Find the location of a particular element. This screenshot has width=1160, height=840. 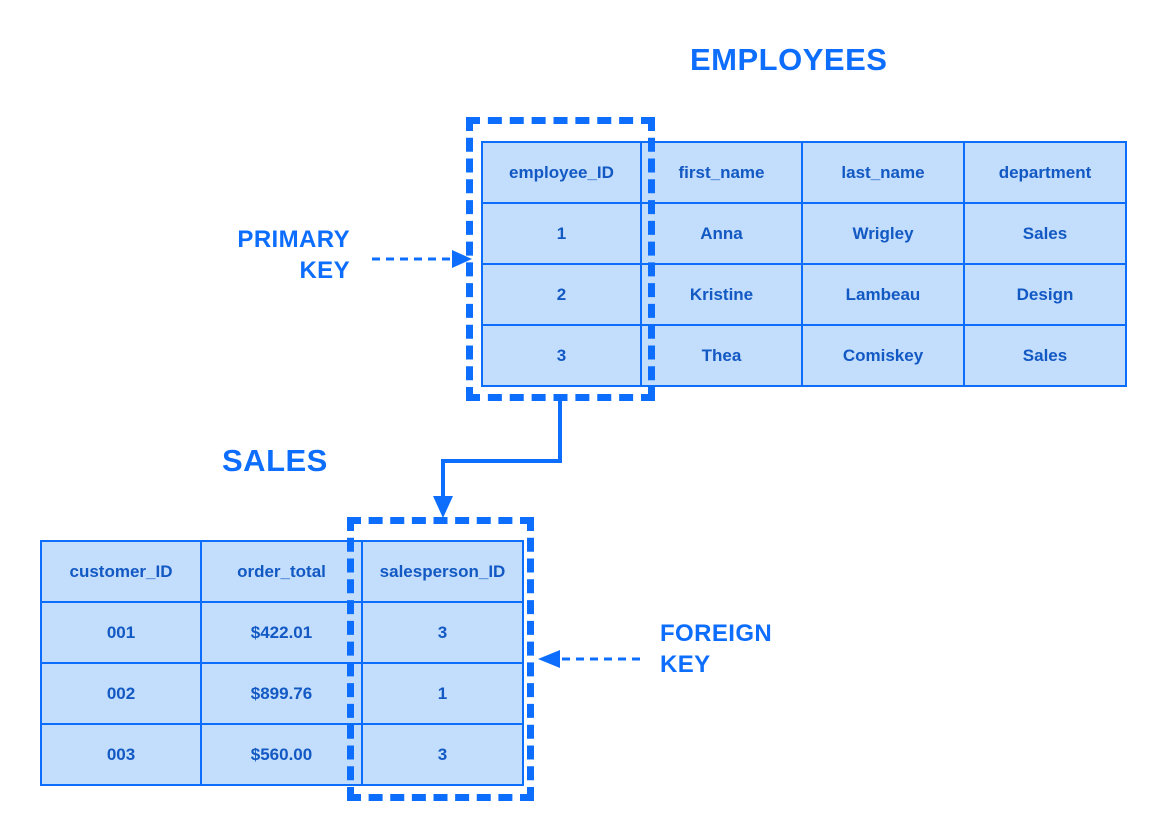

primary-key-label: PRIMARY KEY is located at coordinates (293, 255).